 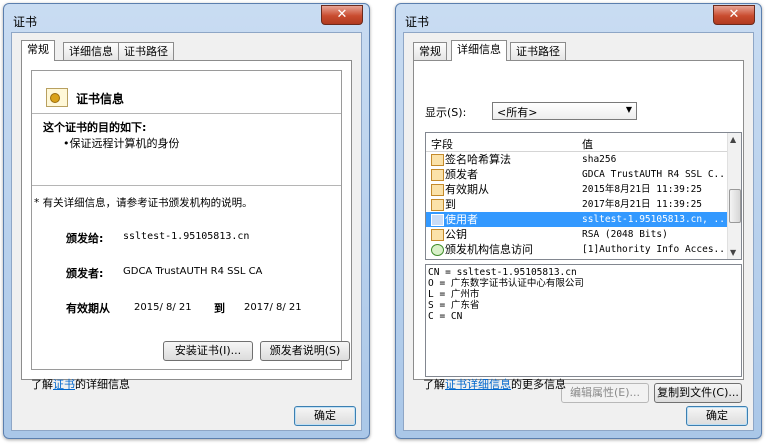 What do you see at coordinates (733, 139) in the screenshot?
I see `scroll-up-icon: ▲` at bounding box center [733, 139].